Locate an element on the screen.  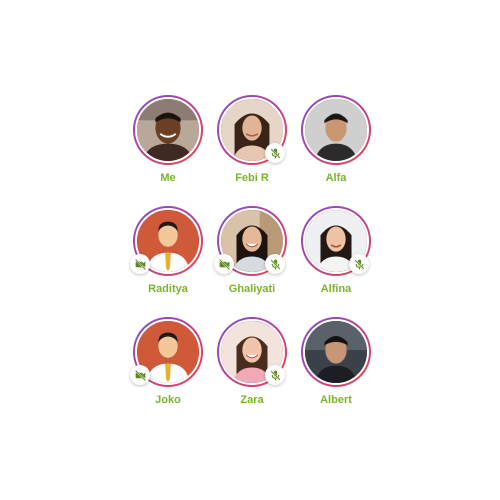
participant-tile-alfa: Alfa is located at coordinates (336, 145).